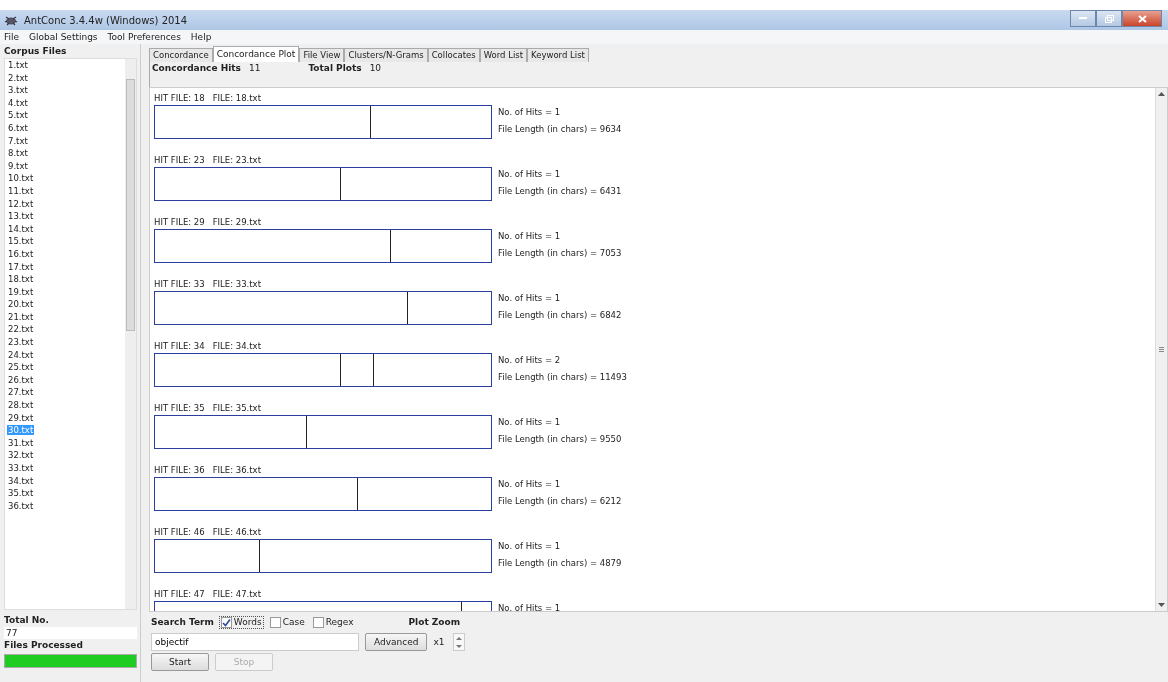 This screenshot has height=682, width=1168. I want to click on file-list-item: 13.txt, so click(65, 216).